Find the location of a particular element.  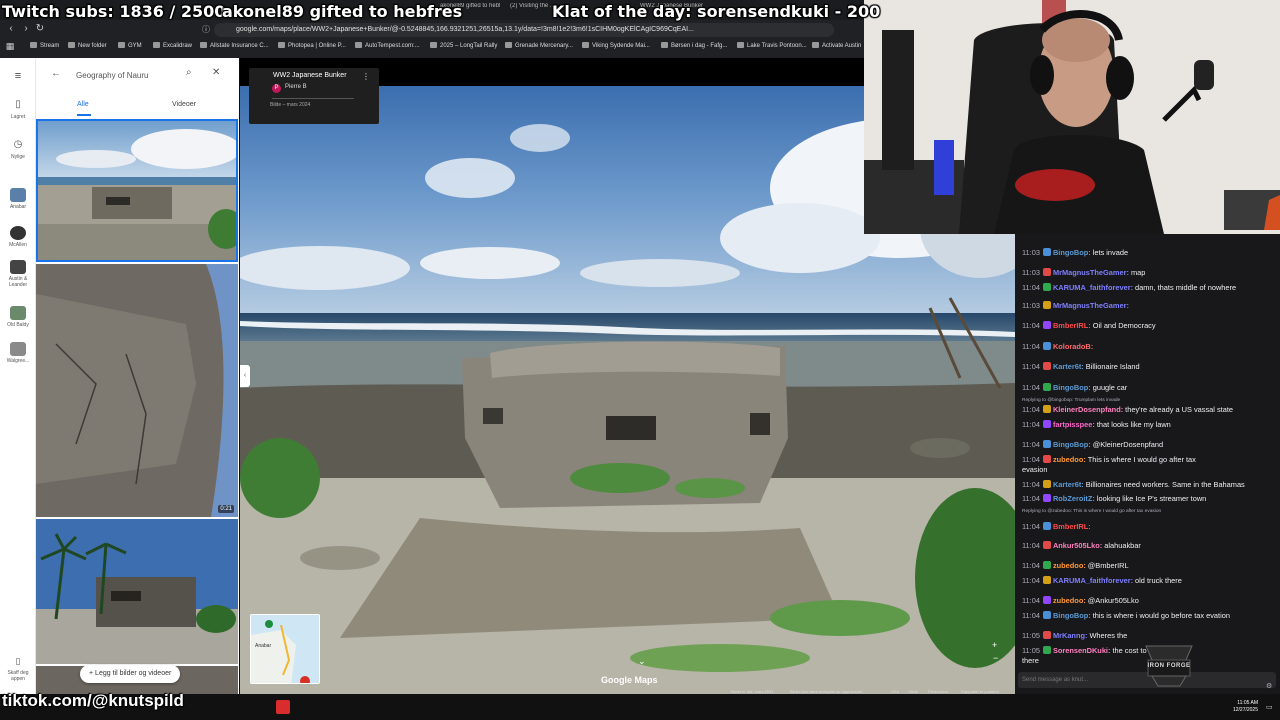

more-options-icon: ⋮ is located at coordinates (366, 76).